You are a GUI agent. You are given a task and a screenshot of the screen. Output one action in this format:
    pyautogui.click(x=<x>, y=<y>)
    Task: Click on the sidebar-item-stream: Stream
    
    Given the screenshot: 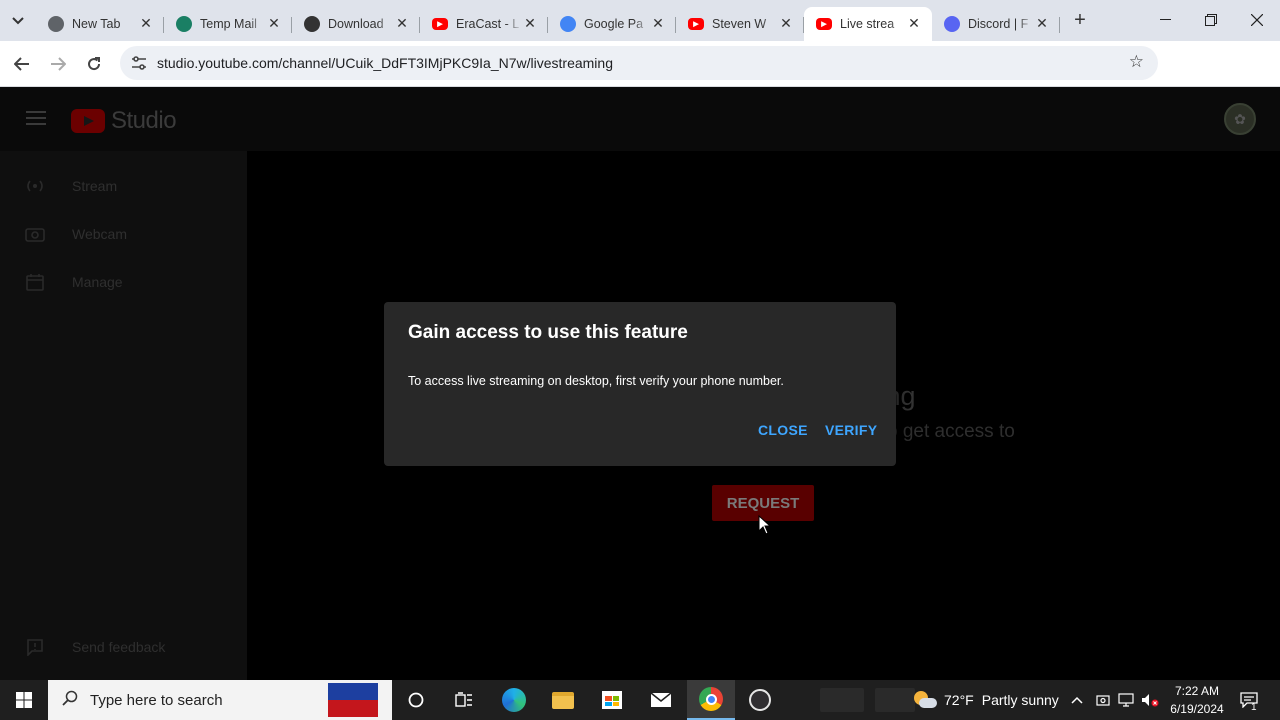 What is the action you would take?
    pyautogui.click(x=123, y=186)
    